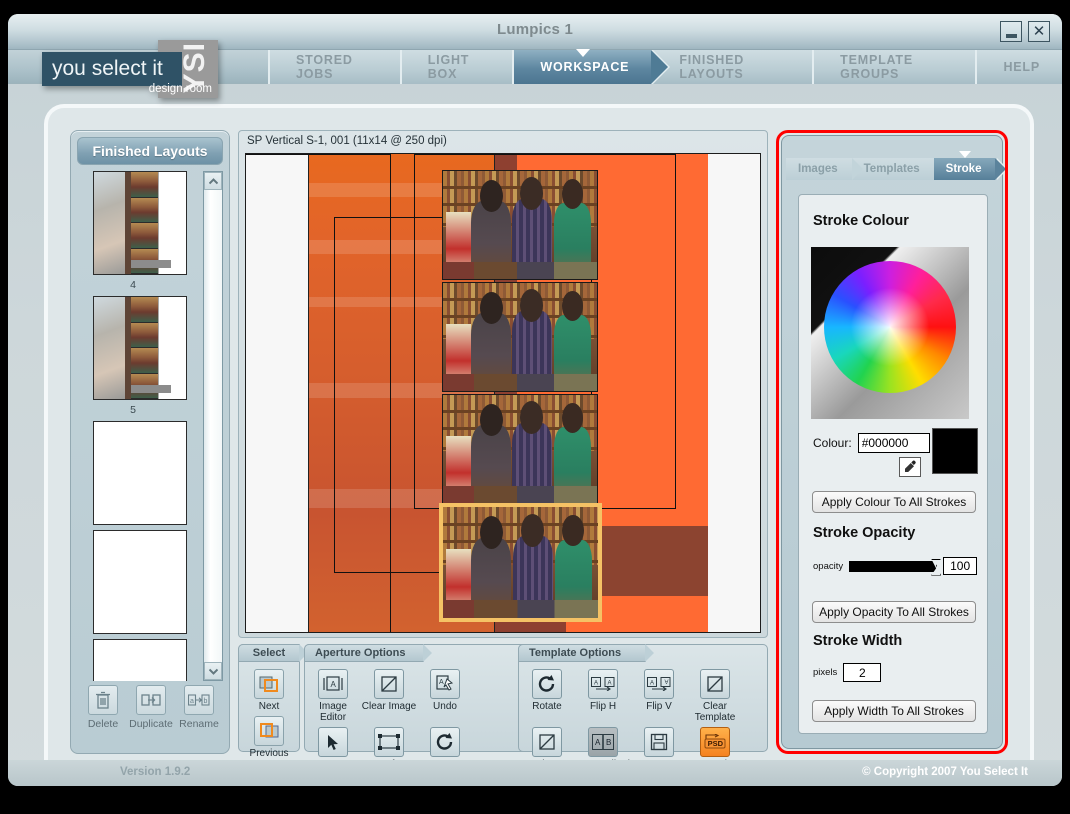 Image resolution: width=1070 pixels, height=814 pixels. I want to click on image-editor-icon: A, so click(333, 684).